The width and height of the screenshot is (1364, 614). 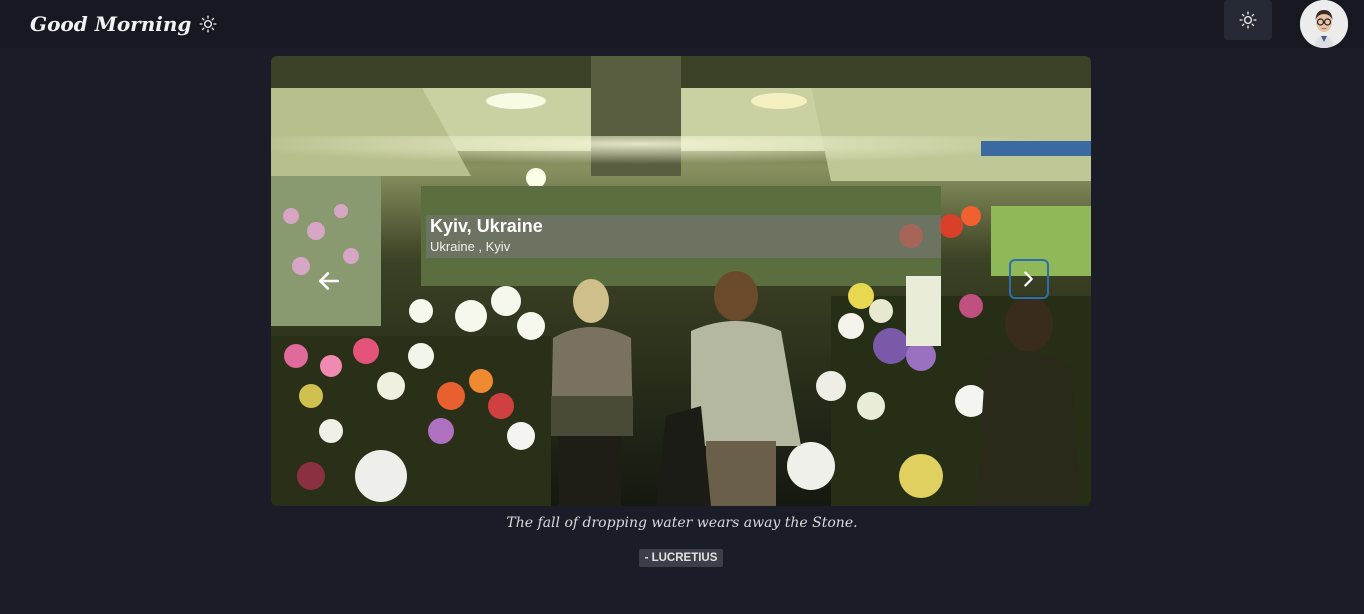 I want to click on location-title: Kyiv, Ukraine, so click(x=486, y=226).